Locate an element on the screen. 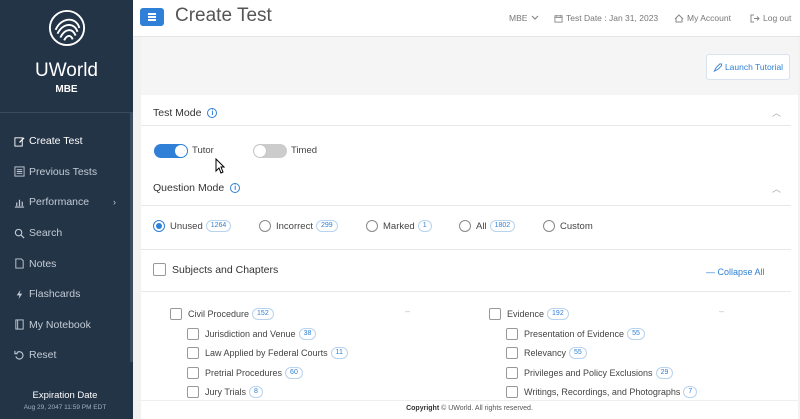  reset-icon is located at coordinates (19, 355).